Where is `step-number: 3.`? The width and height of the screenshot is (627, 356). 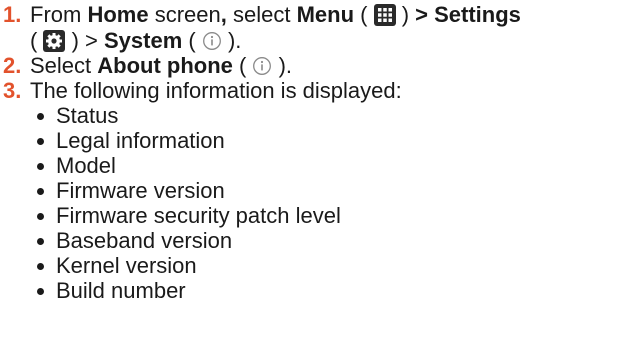 step-number: 3. is located at coordinates (12, 90).